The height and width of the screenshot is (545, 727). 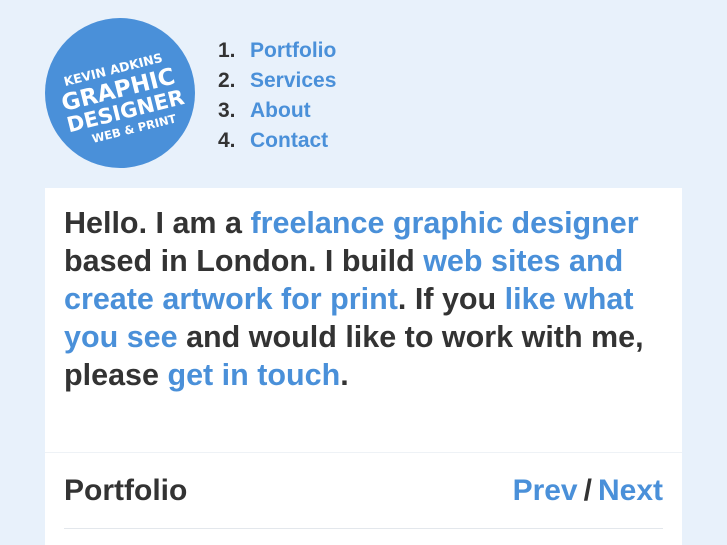 I want to click on nav-item-portfolio: 1. Portfolio, so click(x=277, y=52).